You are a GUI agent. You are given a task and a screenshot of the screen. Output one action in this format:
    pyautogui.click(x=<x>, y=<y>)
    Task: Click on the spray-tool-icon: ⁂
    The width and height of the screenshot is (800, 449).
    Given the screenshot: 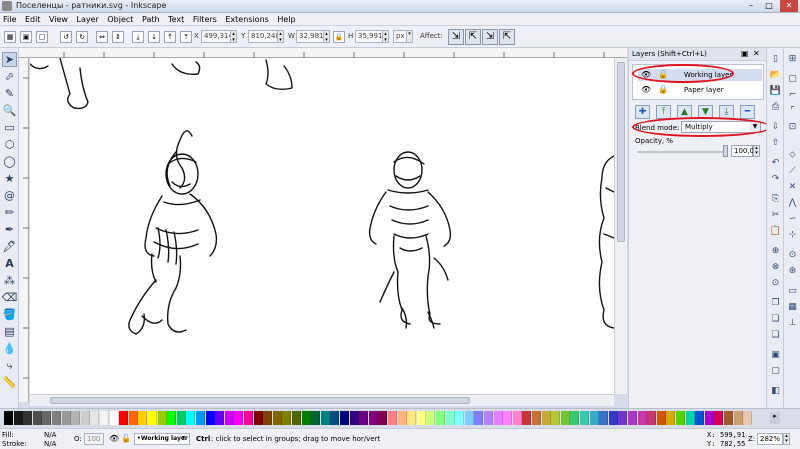 What is the action you would take?
    pyautogui.click(x=9, y=280)
    